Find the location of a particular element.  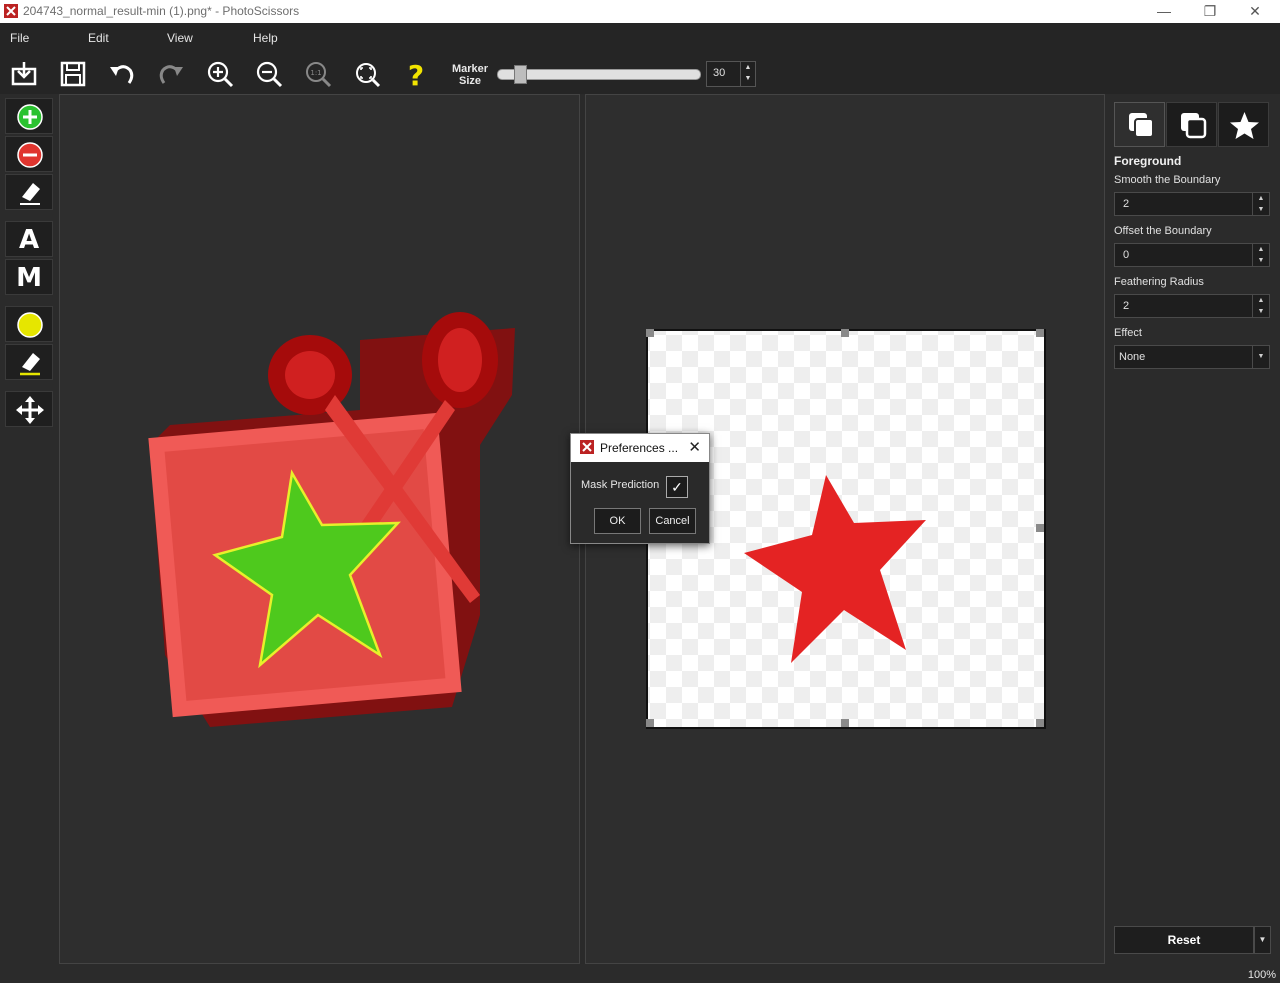

offset-spinner: ▲ ▼ is located at coordinates (1260, 255).